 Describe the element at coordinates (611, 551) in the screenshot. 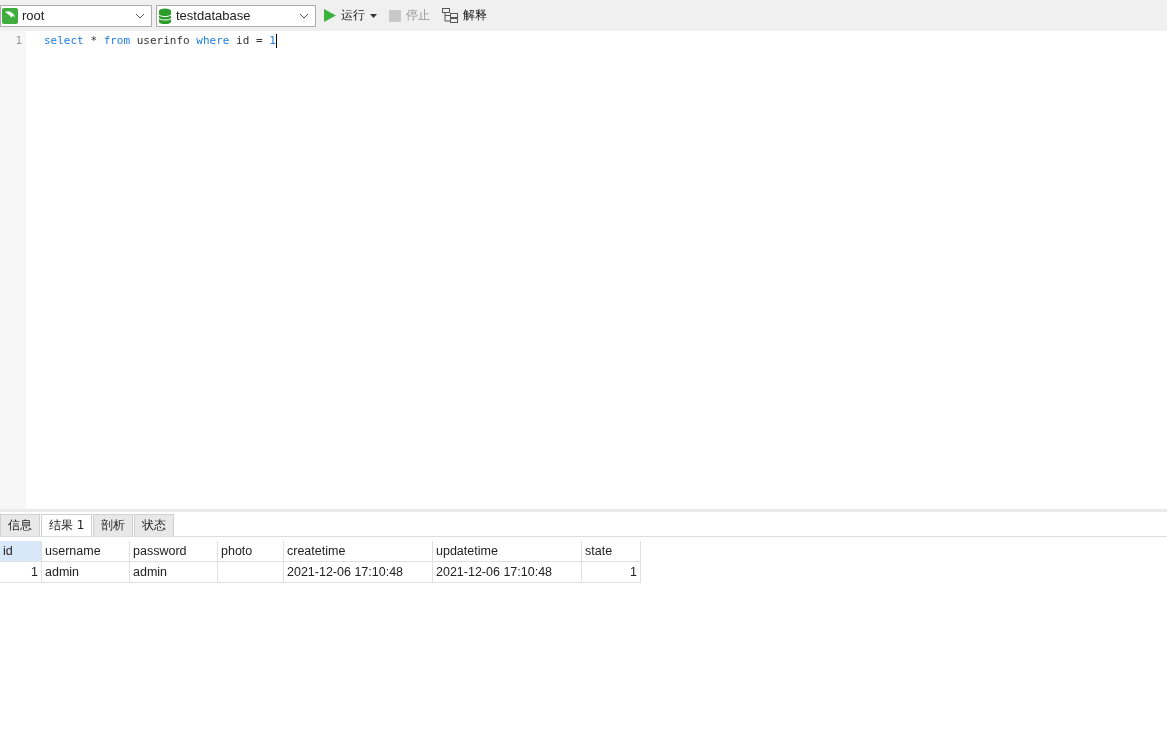

I see `column-header: state` at that location.